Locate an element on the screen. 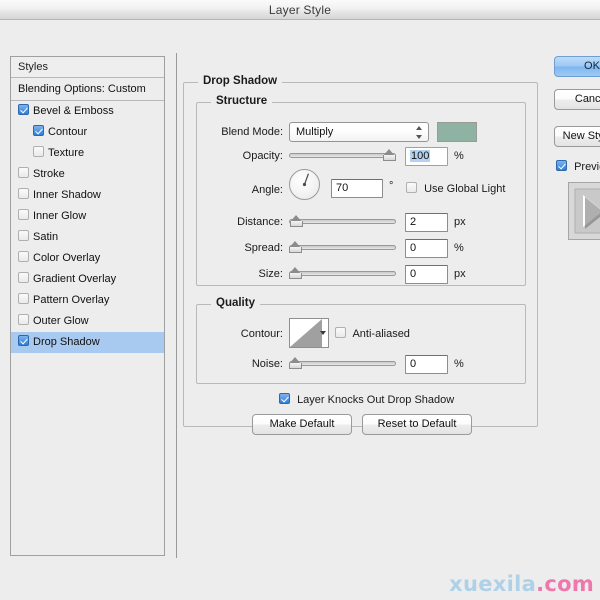 The height and width of the screenshot is (600, 600). use-global-light-check-box-icon is located at coordinates (411, 187).